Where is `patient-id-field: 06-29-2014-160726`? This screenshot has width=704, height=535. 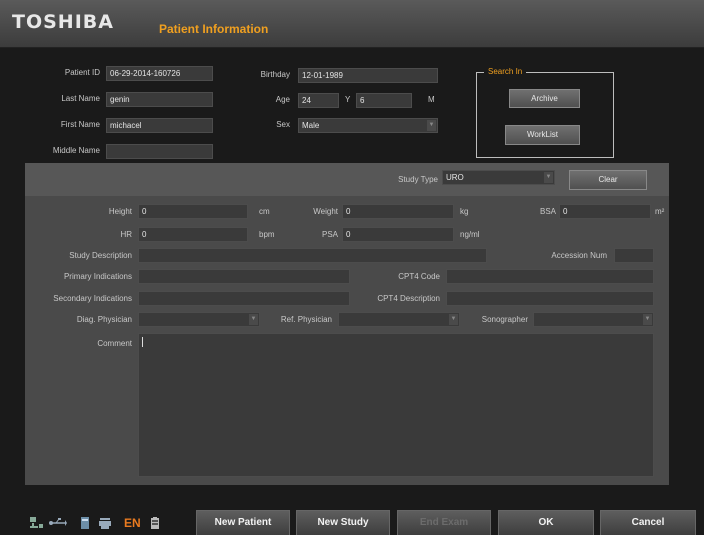 patient-id-field: 06-29-2014-160726 is located at coordinates (159, 73).